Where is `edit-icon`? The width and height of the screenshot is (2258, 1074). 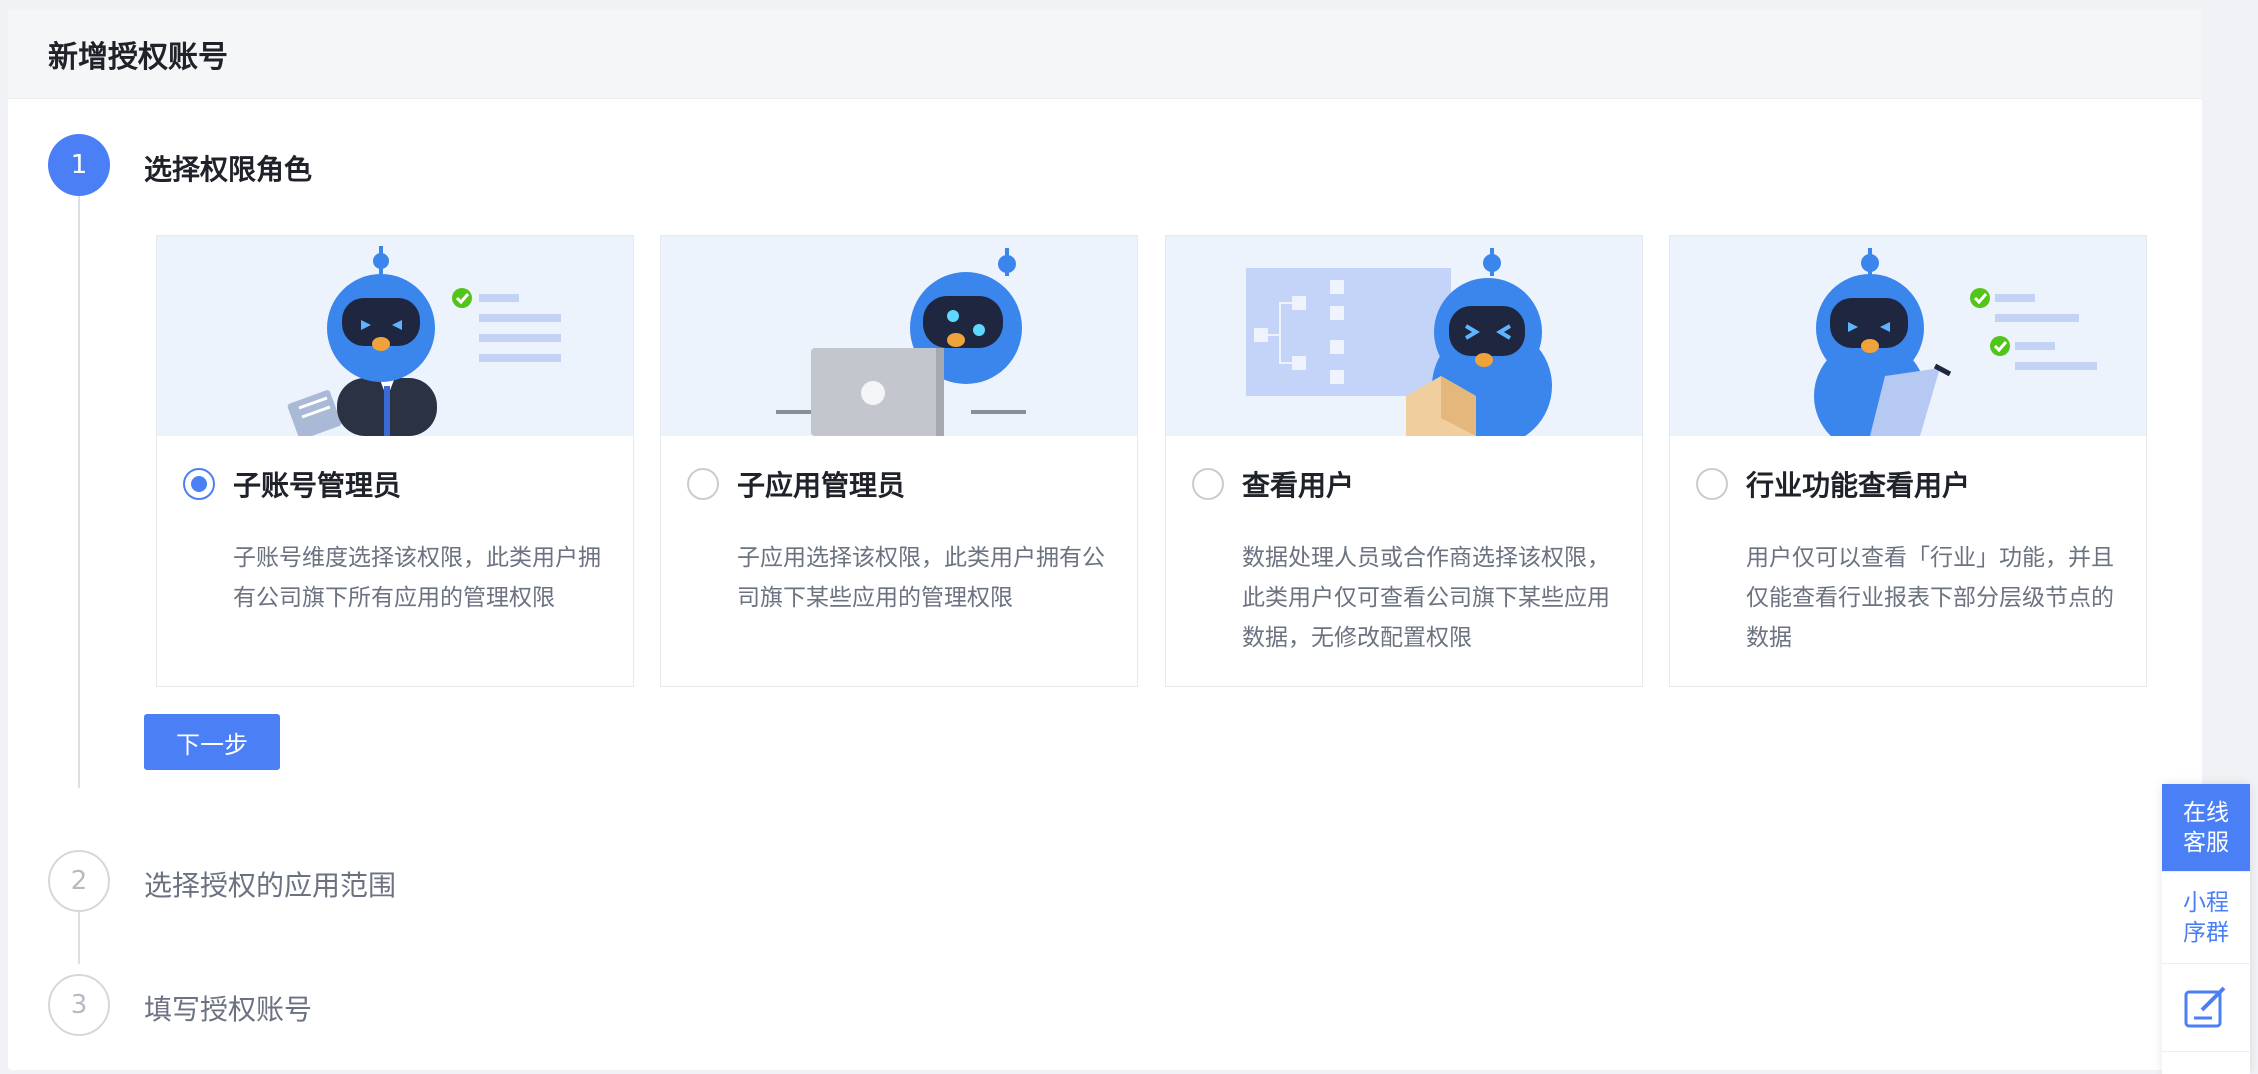 edit-icon is located at coordinates (2205, 1006).